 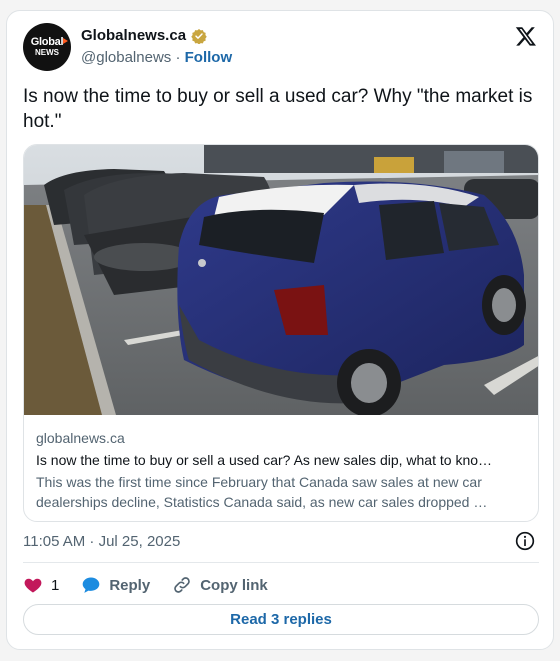 I want to click on avatar: Global NEWS, so click(x=47, y=47).